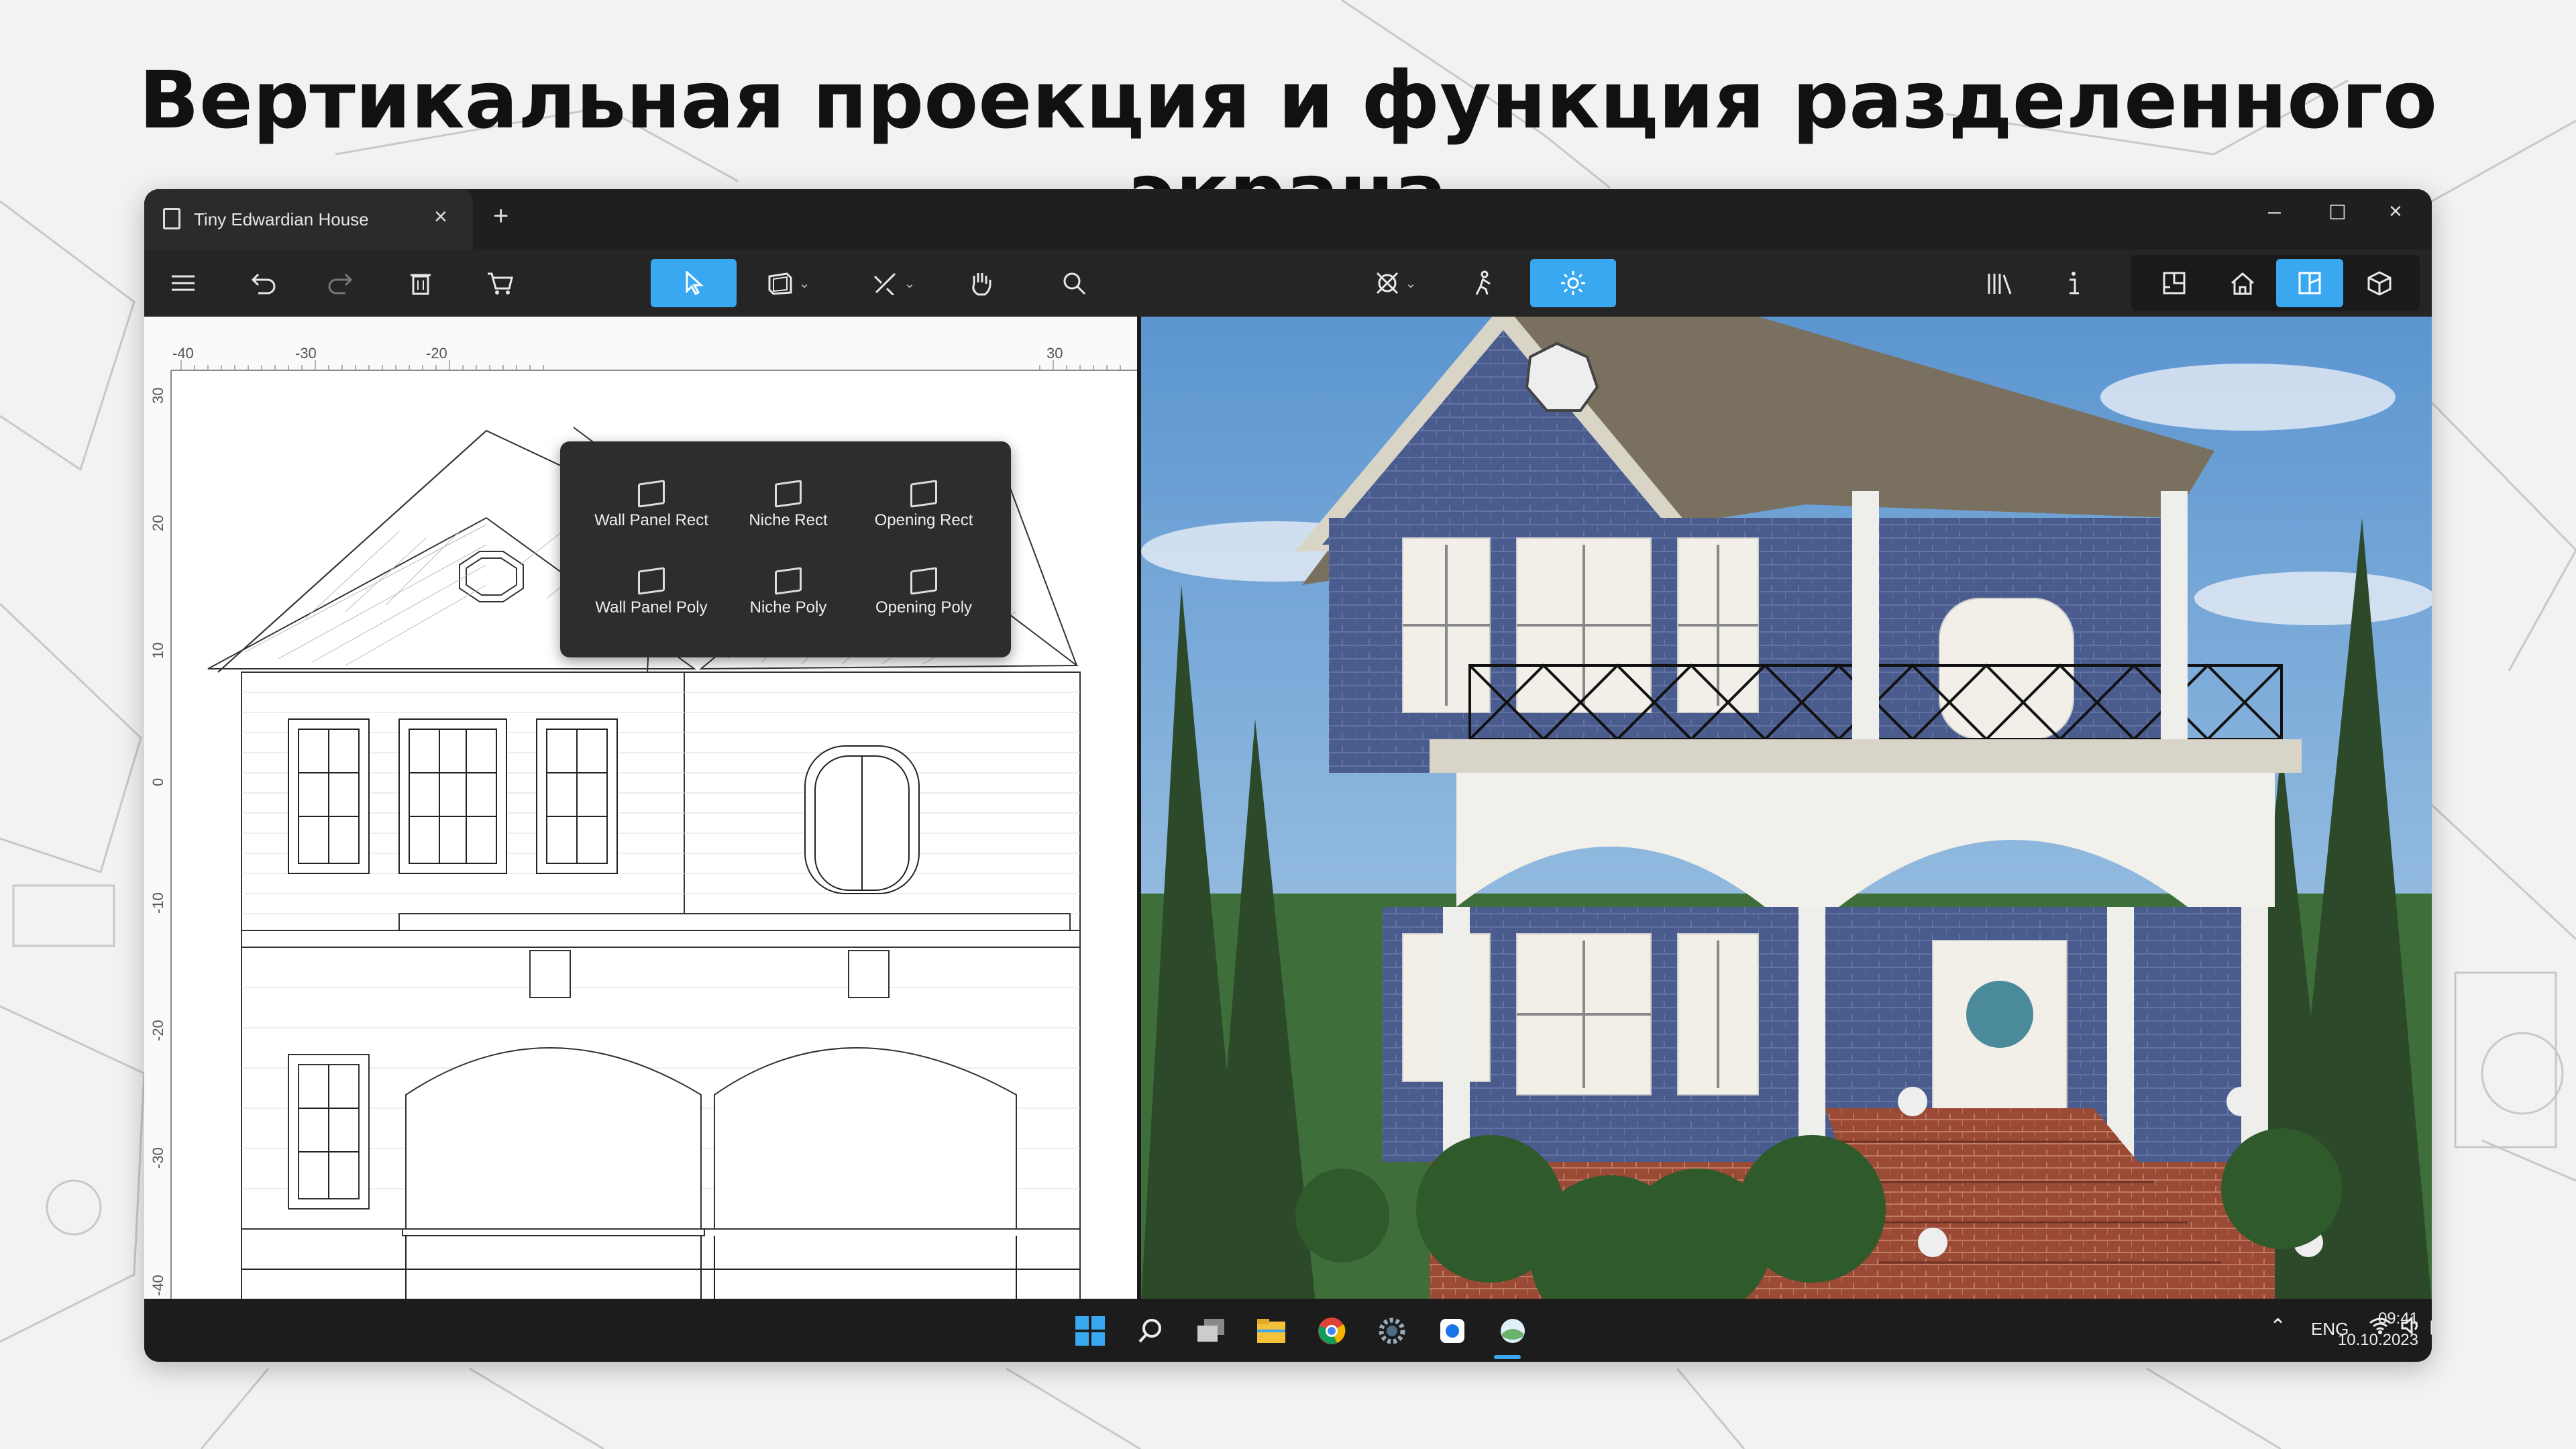 The width and height of the screenshot is (2576, 1449). What do you see at coordinates (923, 581) in the screenshot?
I see `opening-poly-icon` at bounding box center [923, 581].